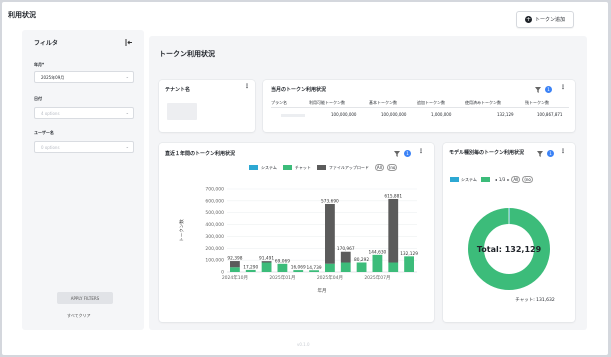 The image size is (611, 357). What do you see at coordinates (508, 179) in the screenshot?
I see `pager-next-icon: ▸` at bounding box center [508, 179].